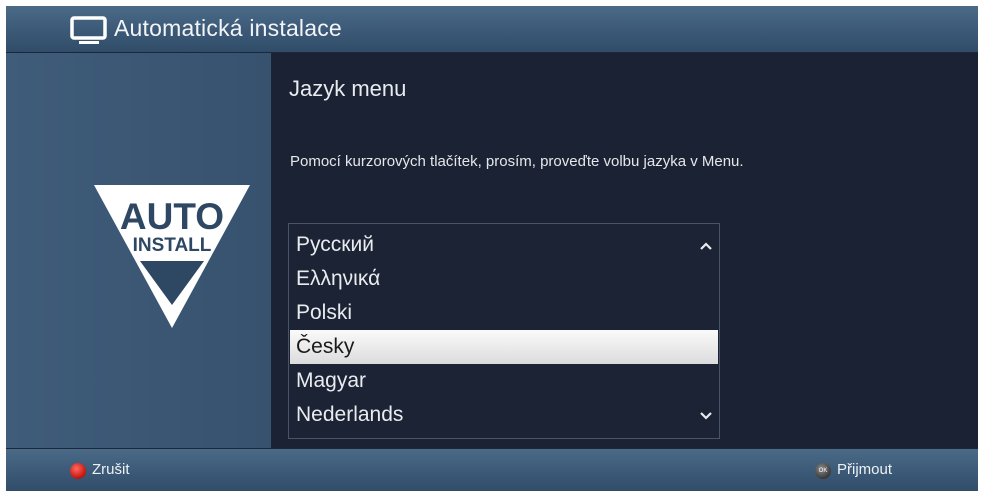 This screenshot has width=984, height=495. Describe the element at coordinates (172, 245) in the screenshot. I see `logo-line-install: INSTALL` at that location.